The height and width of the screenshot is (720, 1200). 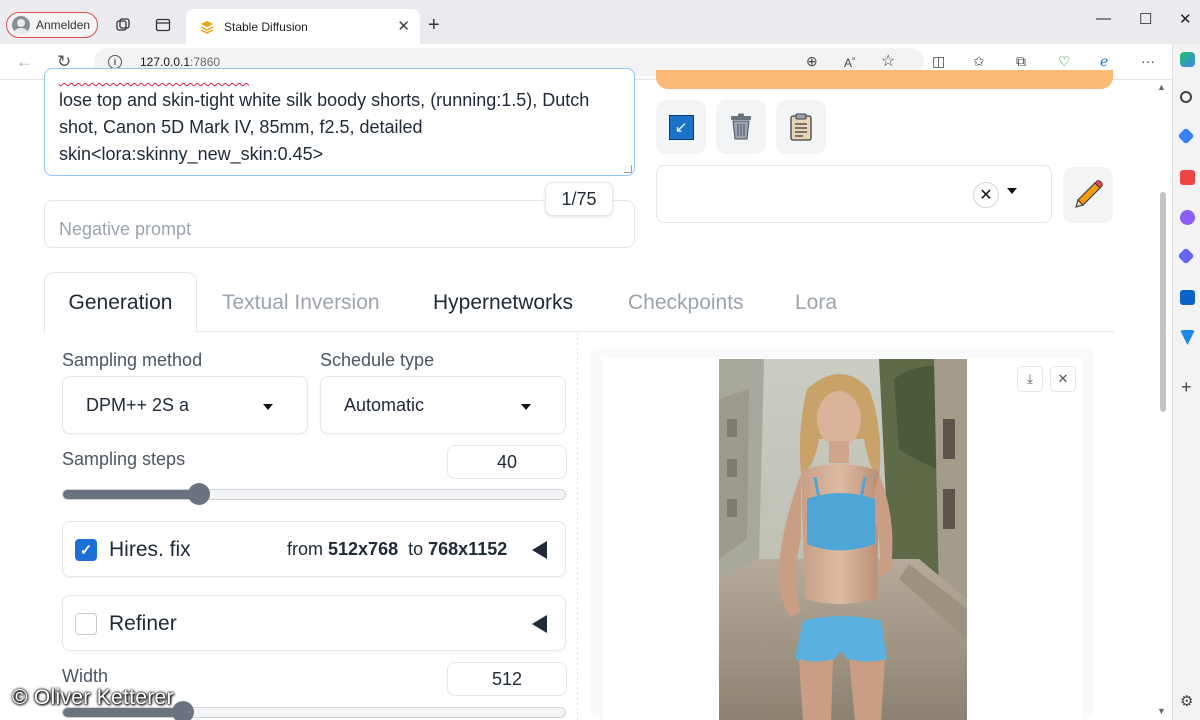 I want to click on tab-hypernetworks: Hypernetworks, so click(x=503, y=302).